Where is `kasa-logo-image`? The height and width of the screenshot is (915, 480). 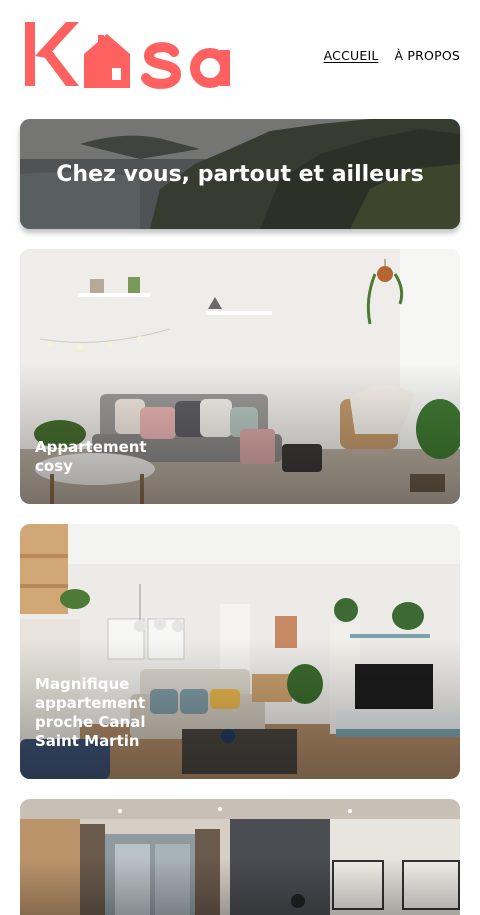
kasa-logo-image is located at coordinates (127, 55).